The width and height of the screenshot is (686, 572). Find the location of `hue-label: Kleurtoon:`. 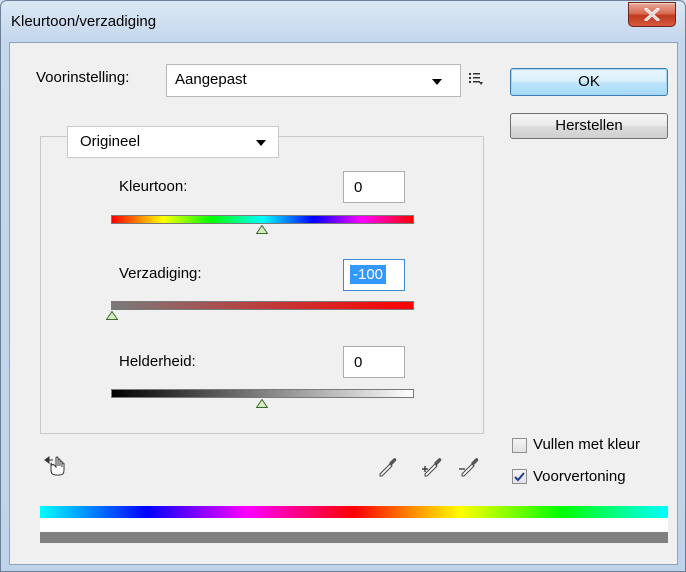

hue-label: Kleurtoon: is located at coordinates (153, 186).